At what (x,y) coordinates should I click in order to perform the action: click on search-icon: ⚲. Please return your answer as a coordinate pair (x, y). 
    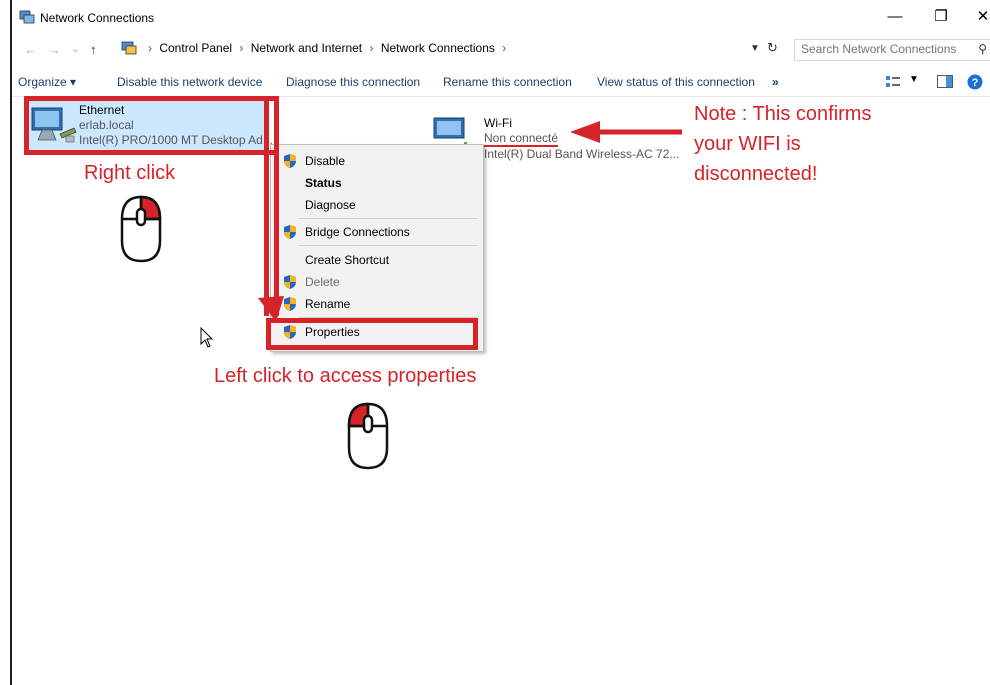
    Looking at the image, I should click on (982, 49).